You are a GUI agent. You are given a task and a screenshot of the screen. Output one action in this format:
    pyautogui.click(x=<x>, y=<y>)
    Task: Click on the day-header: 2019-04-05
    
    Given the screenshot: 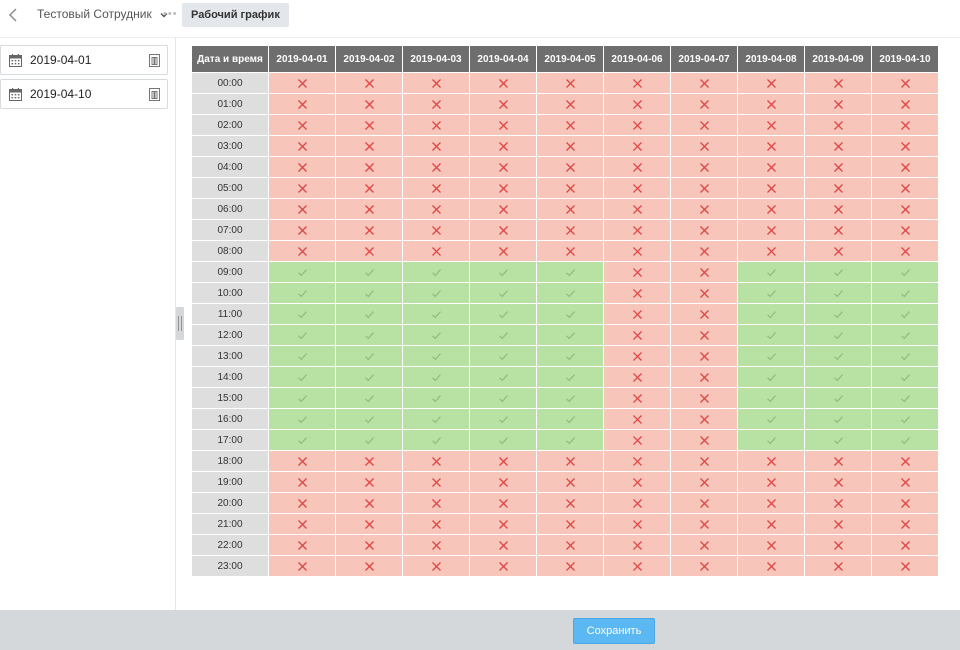 What is the action you would take?
    pyautogui.click(x=570, y=59)
    